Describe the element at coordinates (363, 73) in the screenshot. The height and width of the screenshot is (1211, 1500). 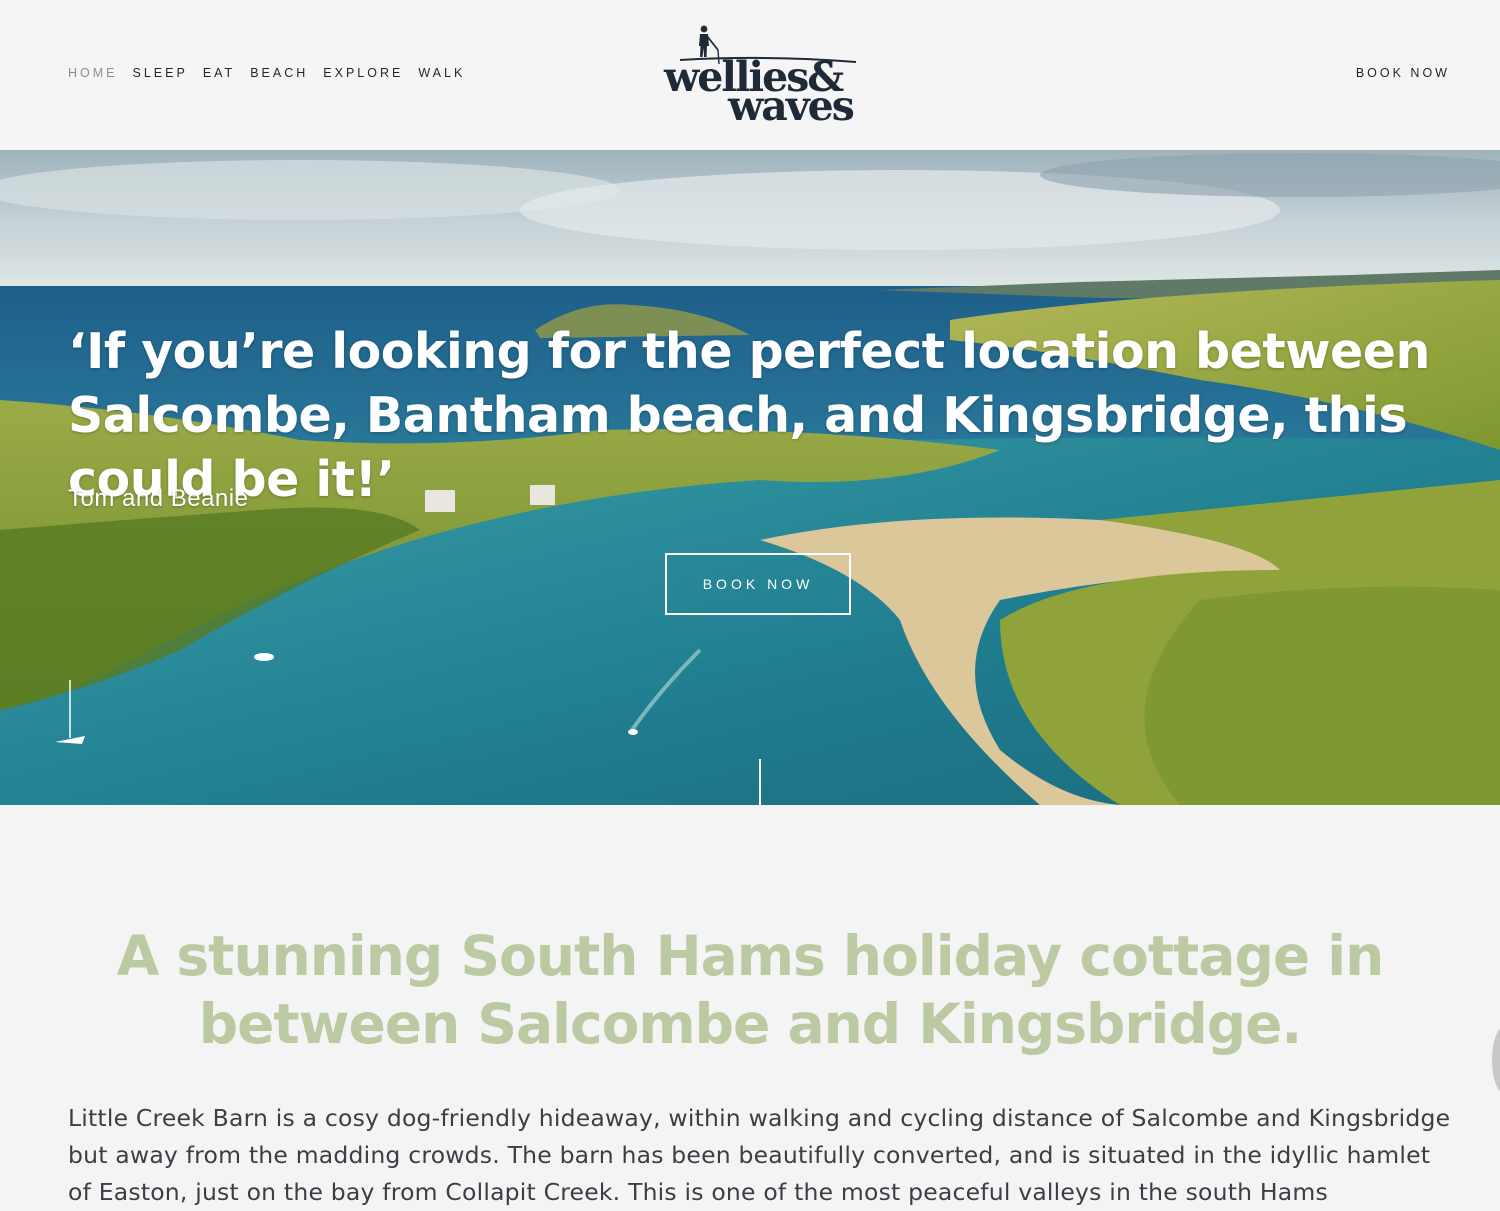
I see `nav-explore: EXPLORE` at that location.